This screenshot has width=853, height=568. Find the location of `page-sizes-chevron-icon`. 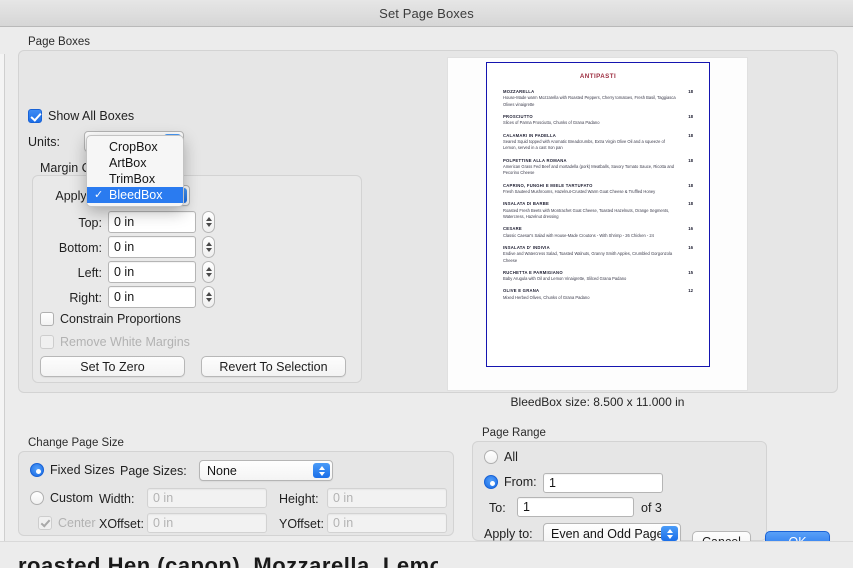

page-sizes-chevron-icon is located at coordinates (321, 470).